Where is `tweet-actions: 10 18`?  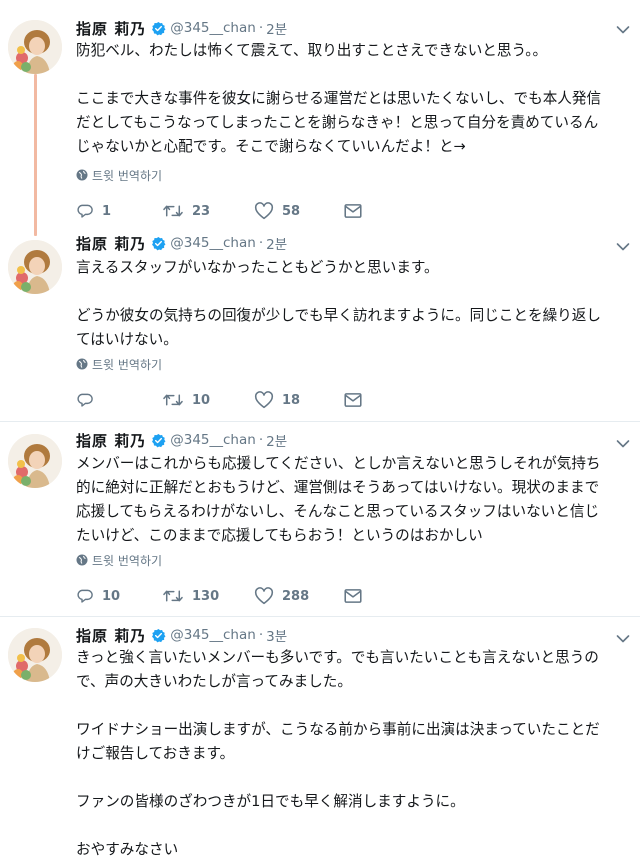
tweet-actions: 10 18 is located at coordinates (226, 400).